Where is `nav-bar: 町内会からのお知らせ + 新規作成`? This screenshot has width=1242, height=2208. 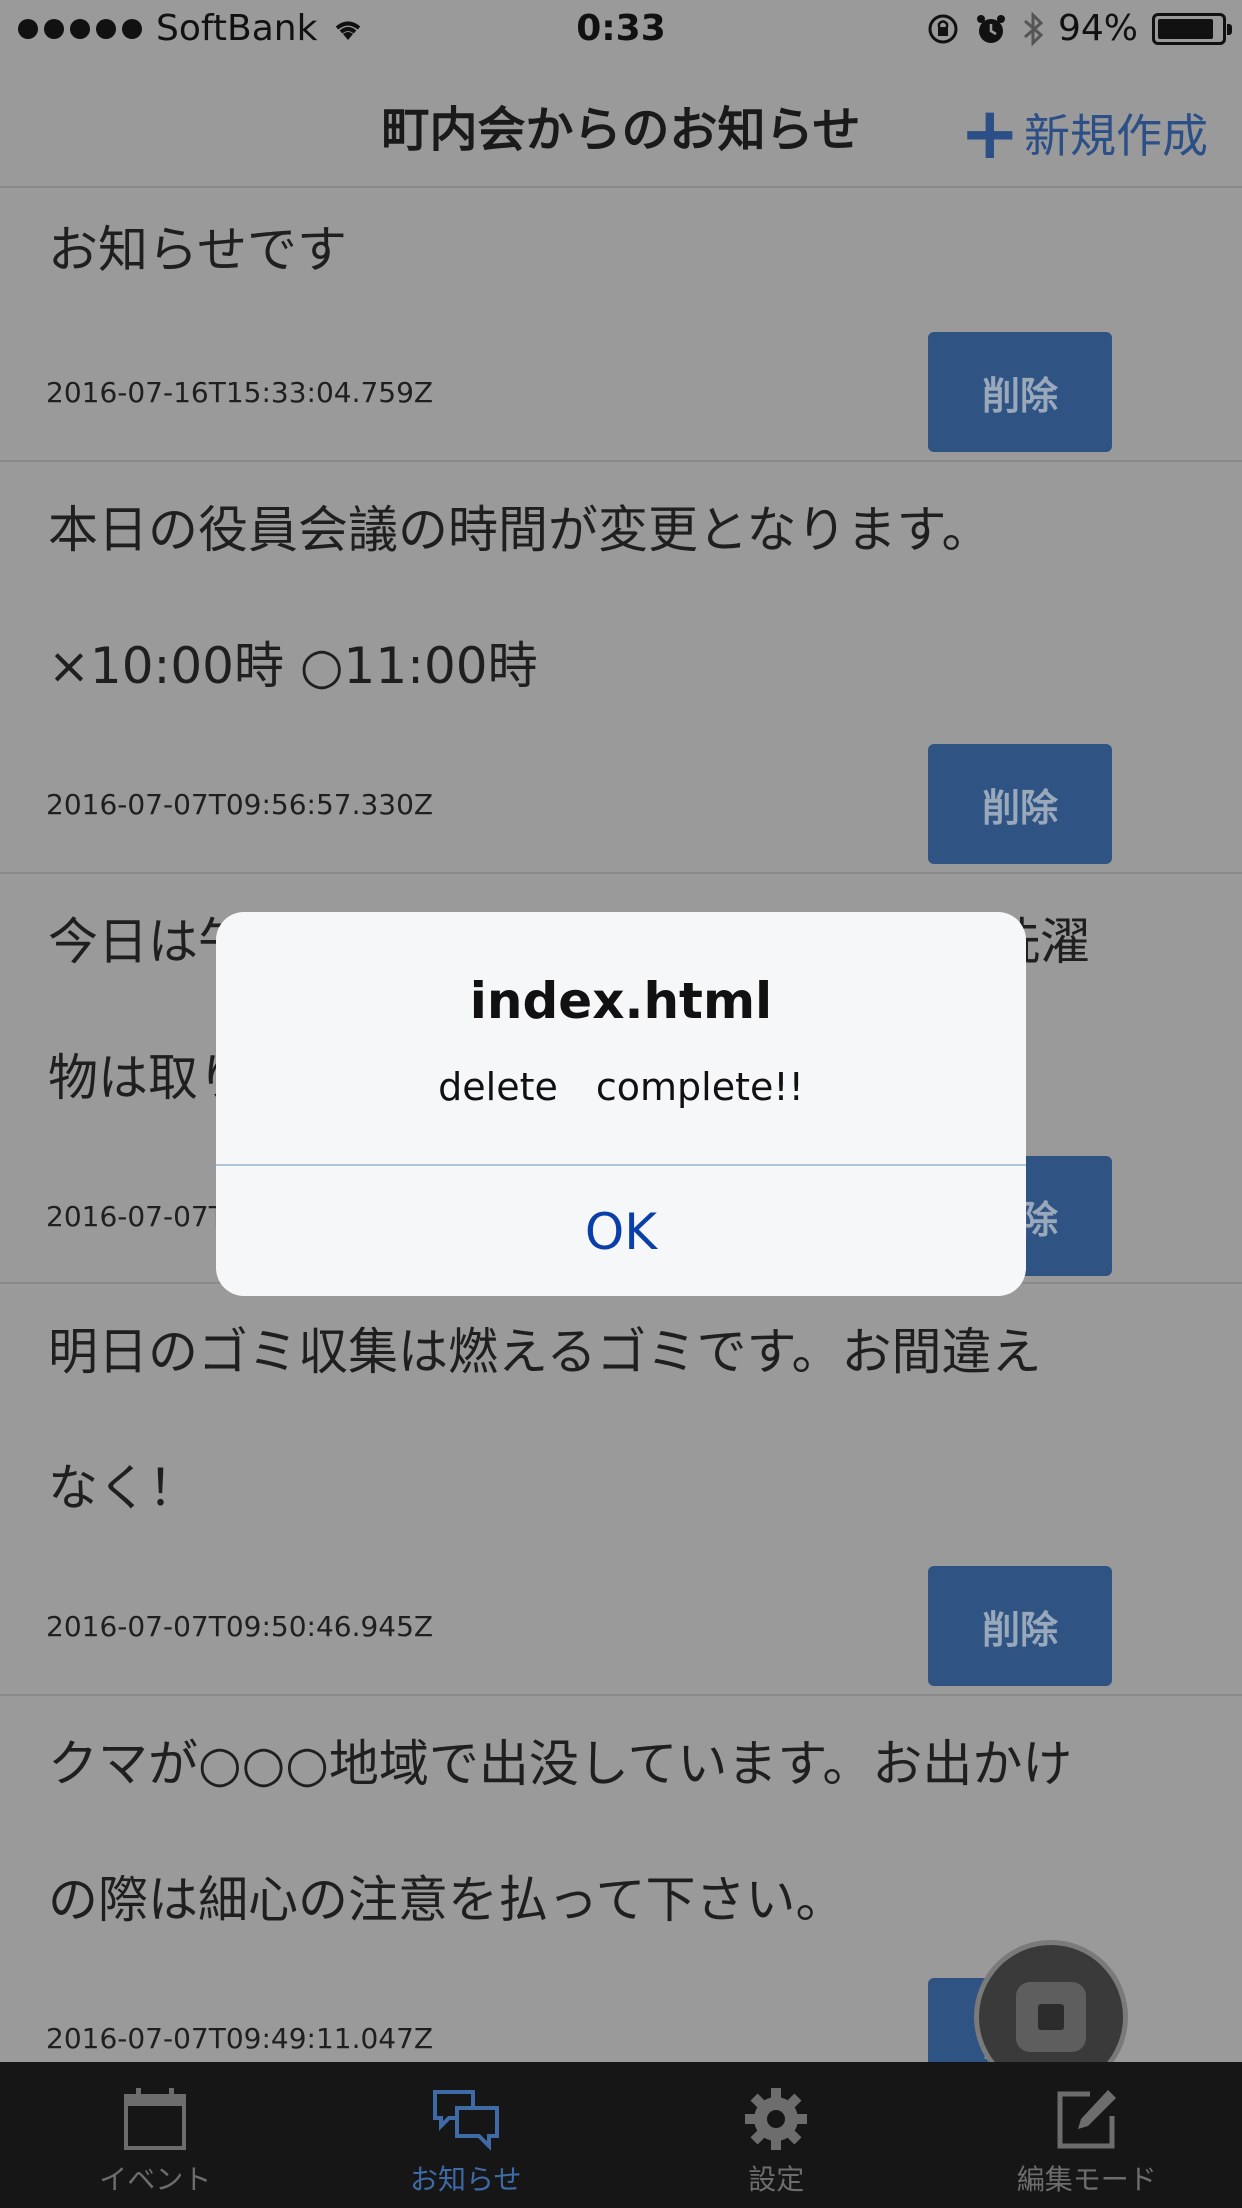 nav-bar: 町内会からのお知らせ + 新規作成 is located at coordinates (621, 124).